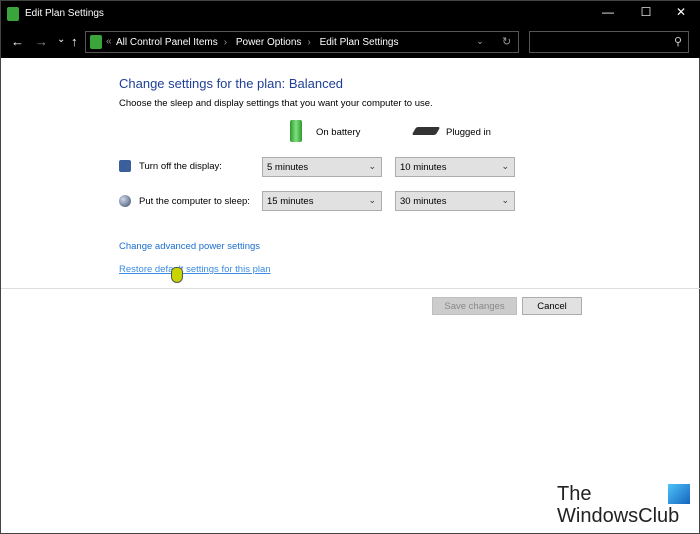 This screenshot has width=700, height=534. Describe the element at coordinates (322, 167) in the screenshot. I see `display-on-battery-select: 5 minutes ⌄` at that location.